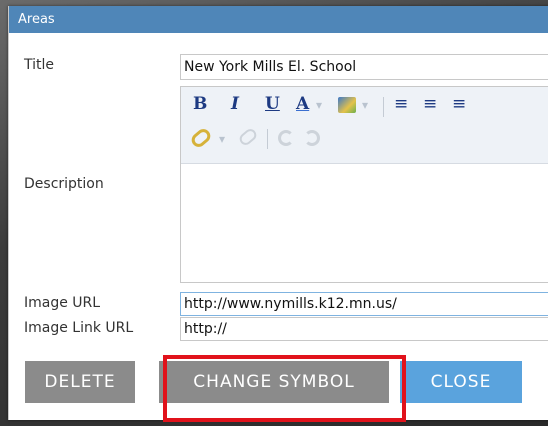  I want to click on undo-icon, so click(286, 138).